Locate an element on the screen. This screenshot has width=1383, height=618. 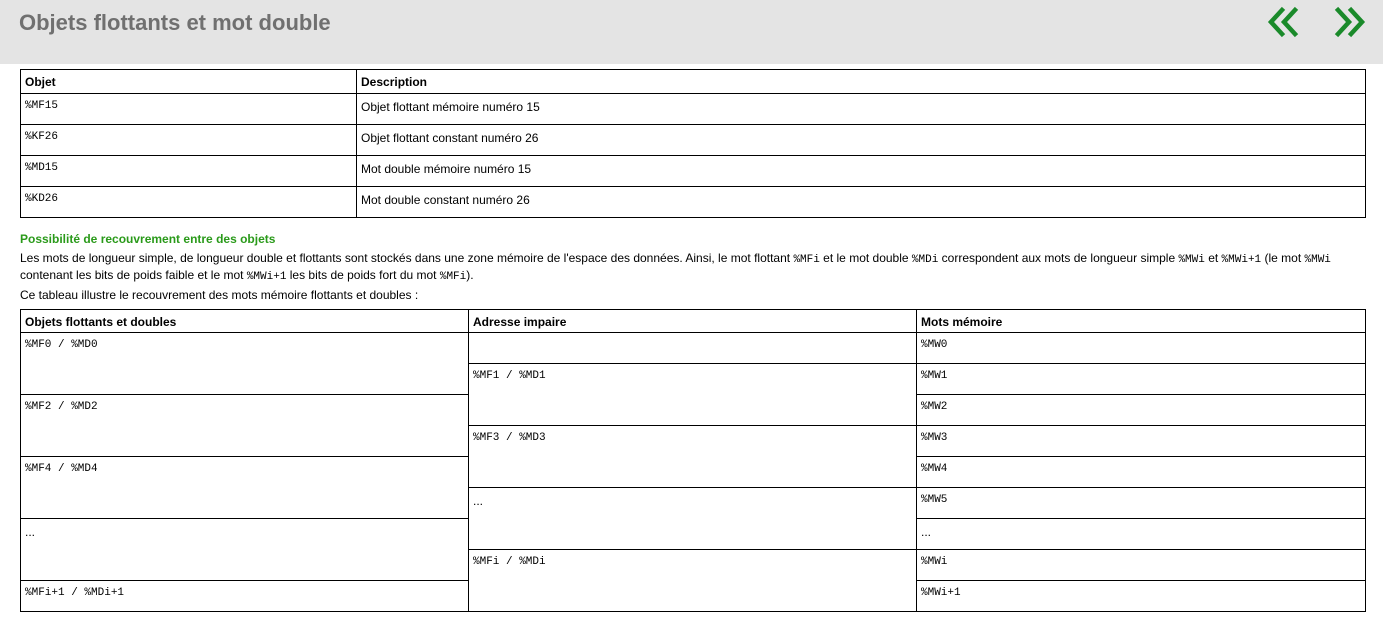
previous-page-button is located at coordinates (1283, 23).